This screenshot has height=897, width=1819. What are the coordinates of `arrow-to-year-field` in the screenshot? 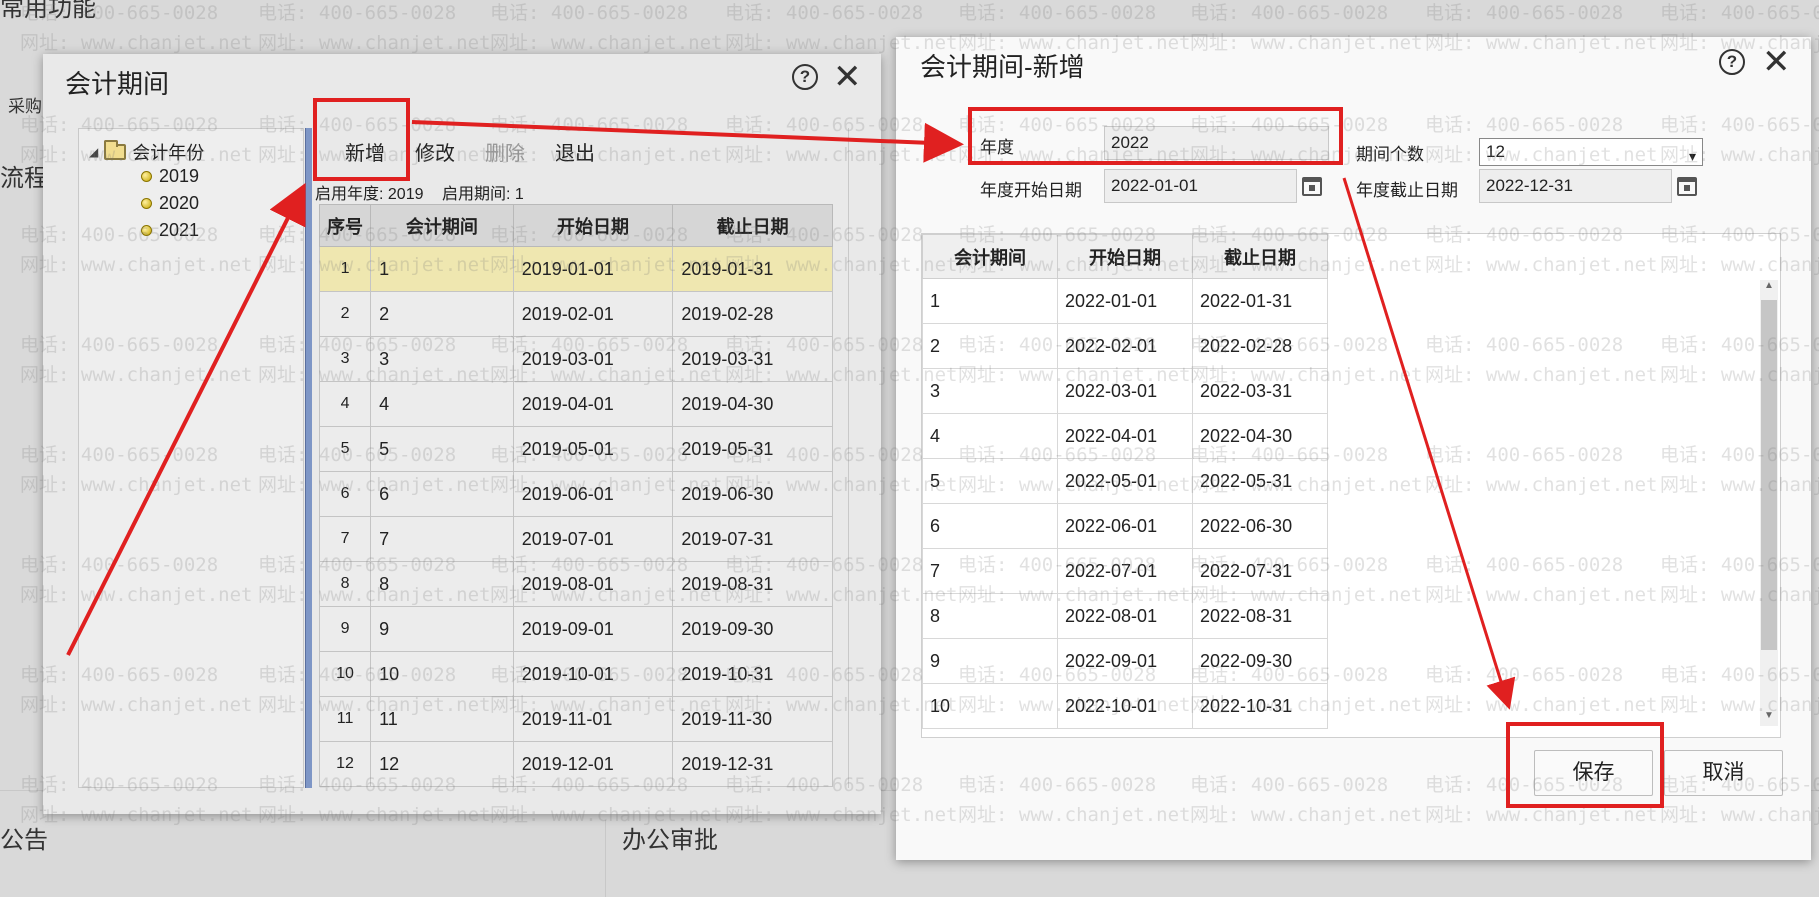 It's located at (687, 141).